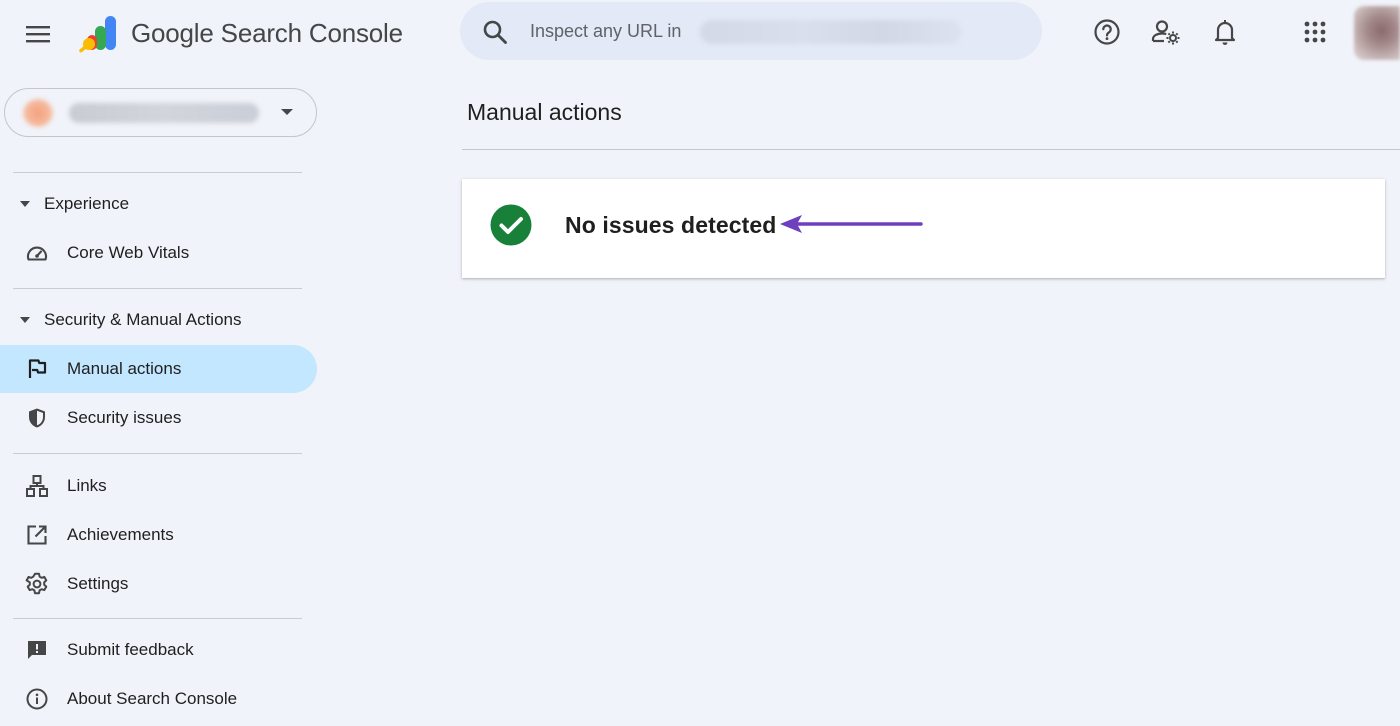  What do you see at coordinates (1377, 33) in the screenshot?
I see `account-avatar` at bounding box center [1377, 33].